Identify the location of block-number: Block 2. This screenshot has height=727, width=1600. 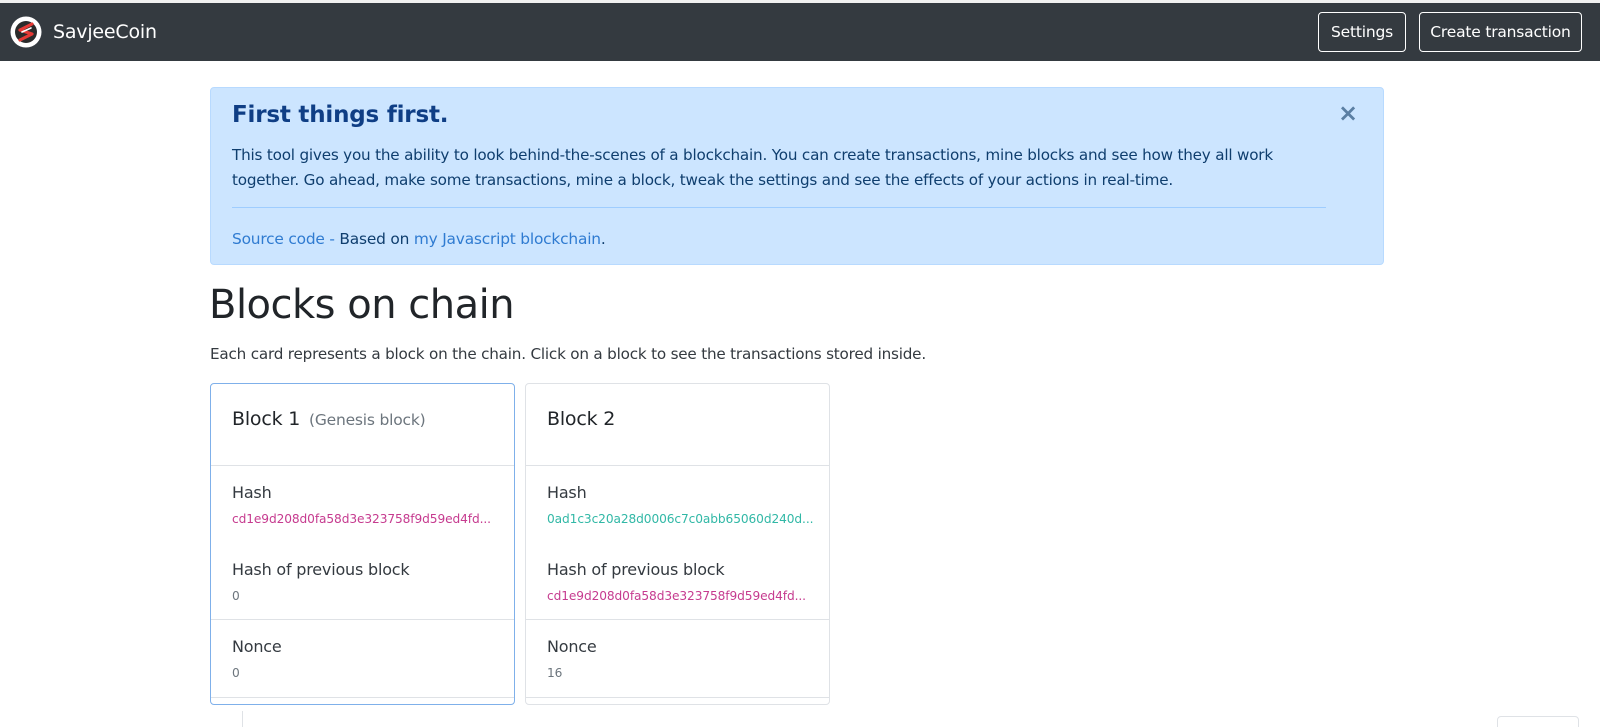
(581, 419).